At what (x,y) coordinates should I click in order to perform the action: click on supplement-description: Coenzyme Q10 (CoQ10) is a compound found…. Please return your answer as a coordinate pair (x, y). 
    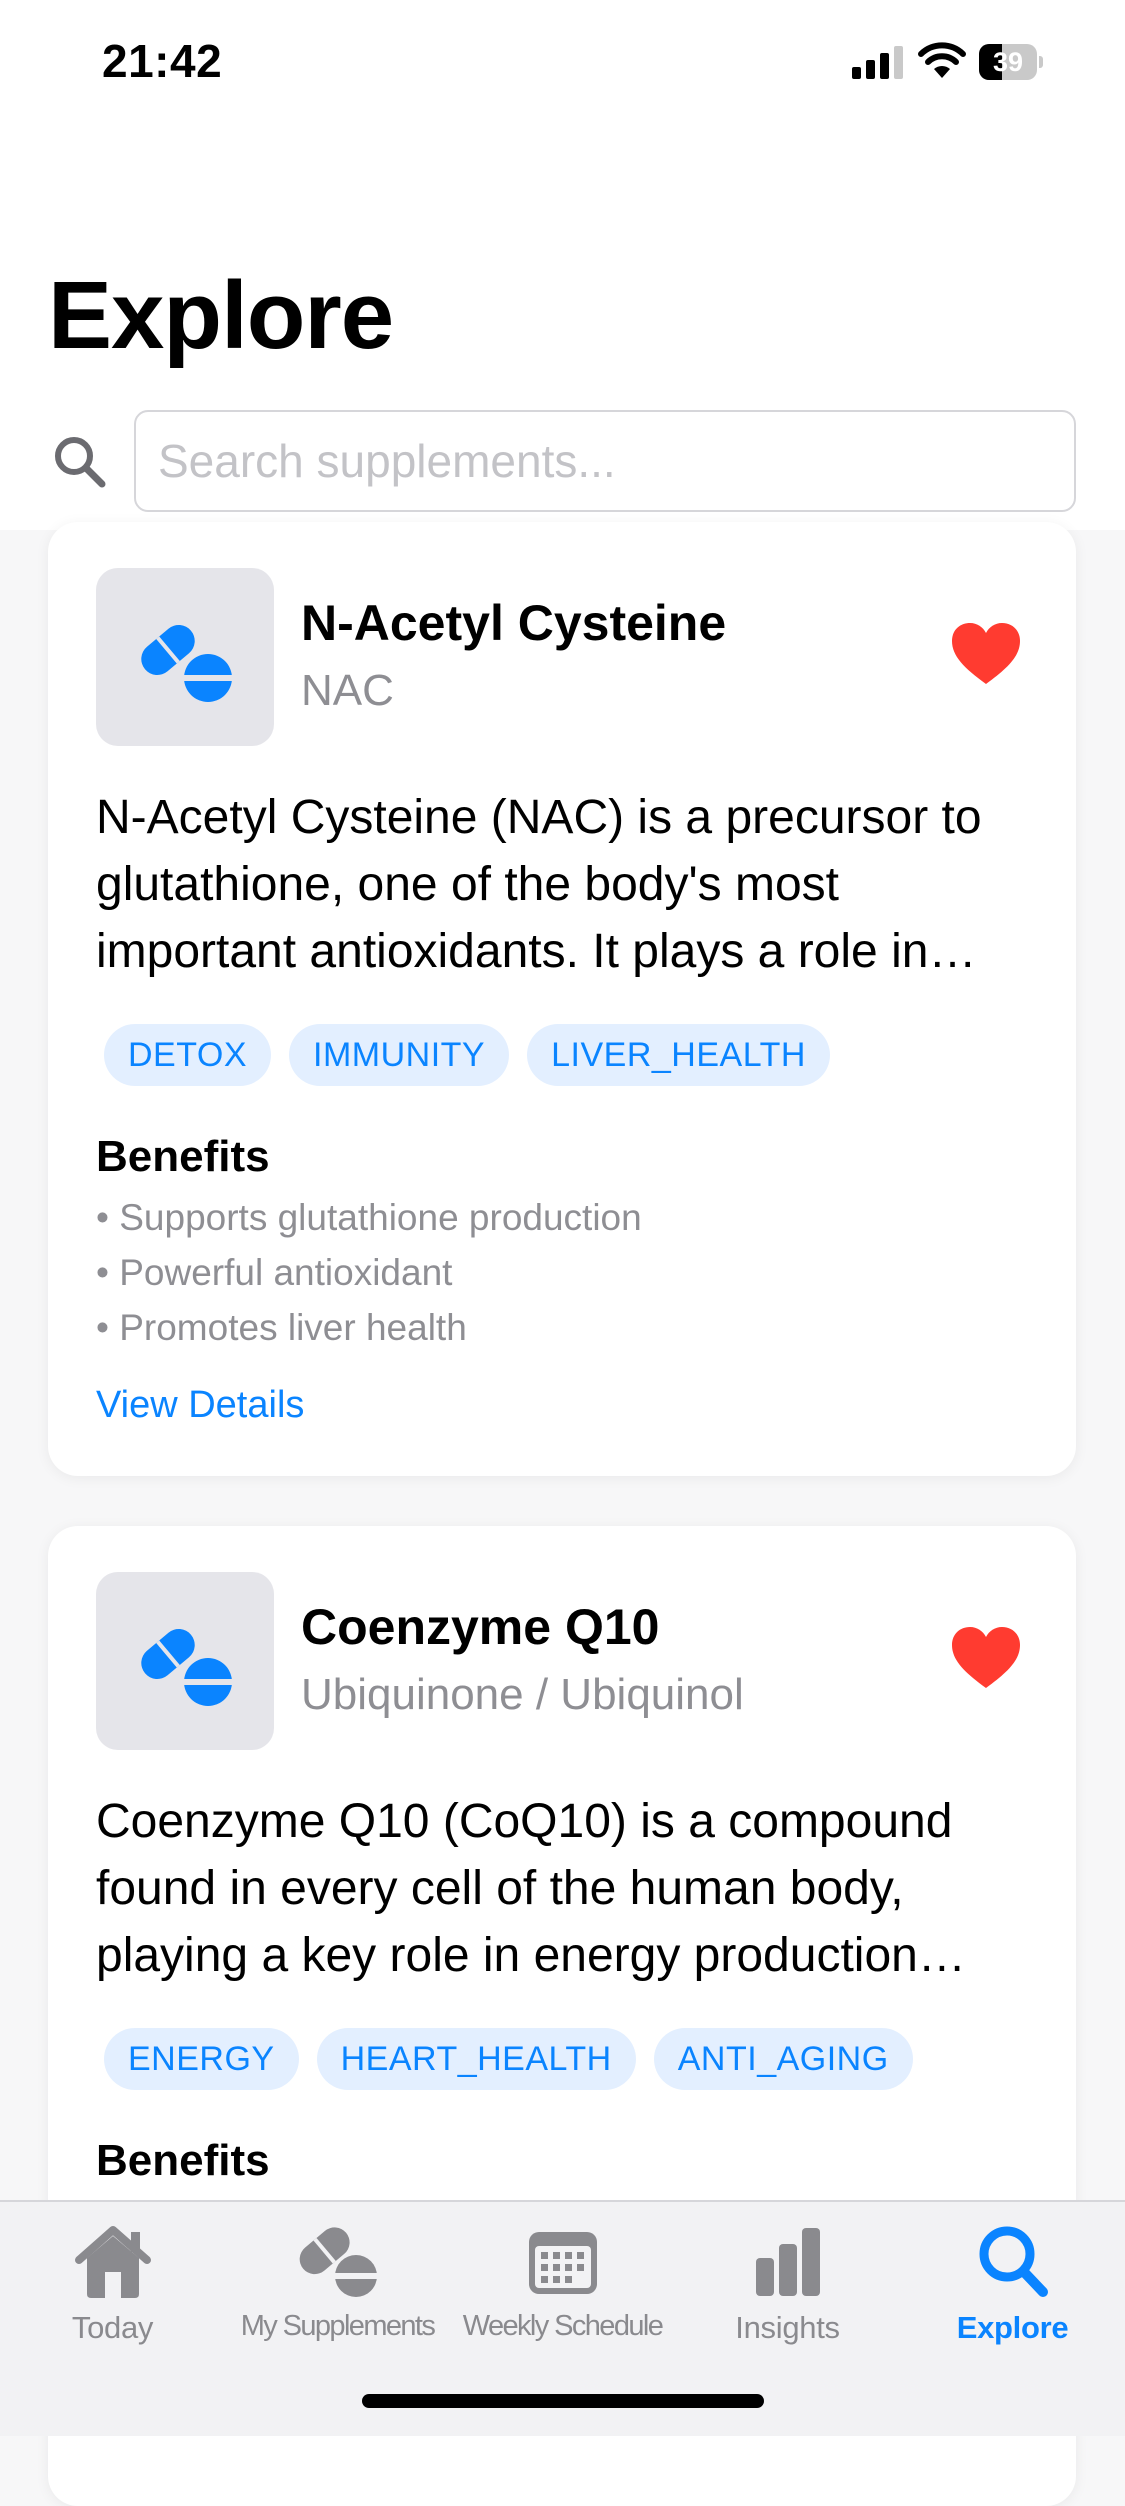
    Looking at the image, I should click on (524, 1888).